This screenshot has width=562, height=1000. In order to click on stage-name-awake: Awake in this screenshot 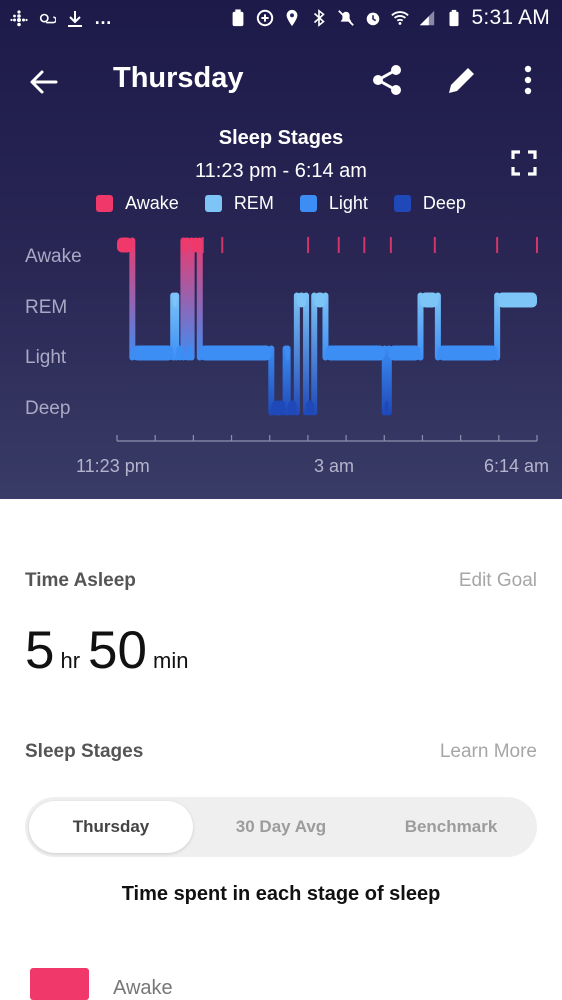, I will do `click(143, 987)`.